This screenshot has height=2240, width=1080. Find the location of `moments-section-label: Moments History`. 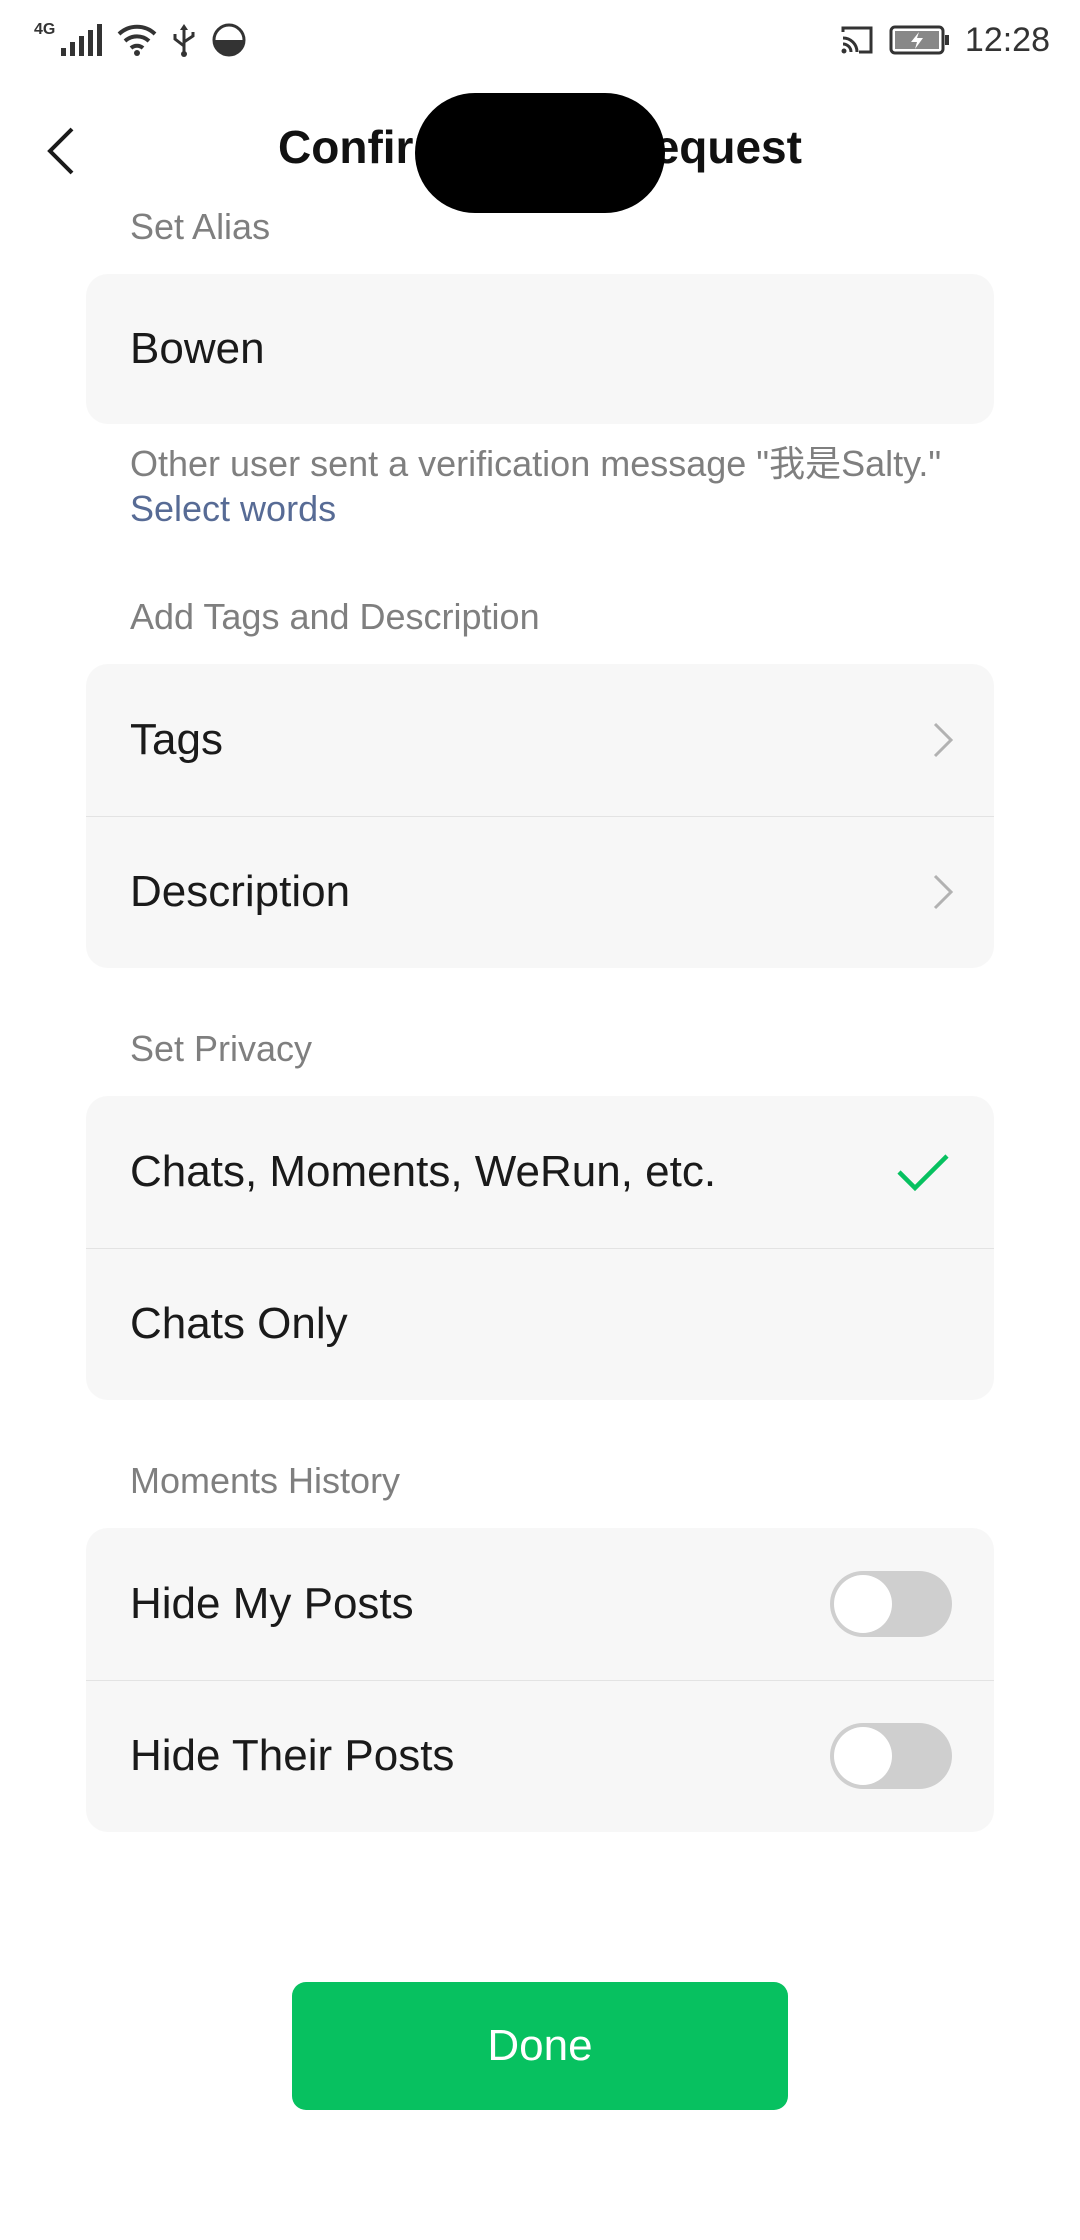

moments-section-label: Moments History is located at coordinates (265, 1480).